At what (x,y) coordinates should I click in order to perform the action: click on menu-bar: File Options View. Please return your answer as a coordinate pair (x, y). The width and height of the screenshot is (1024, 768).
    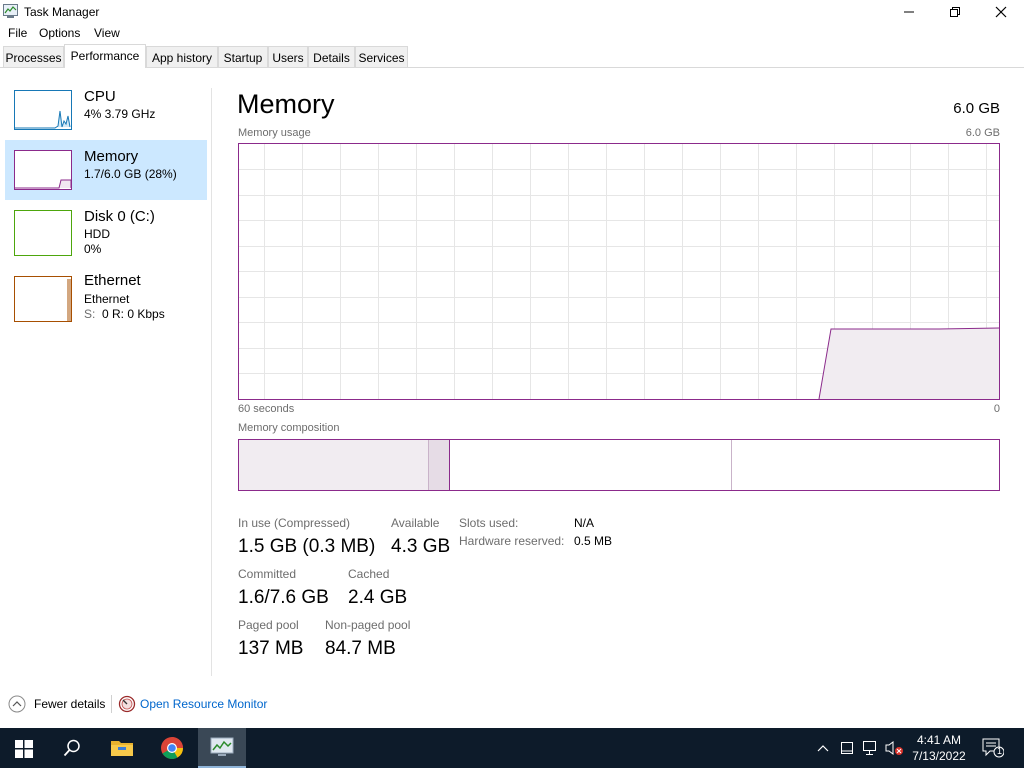
    Looking at the image, I should click on (512, 34).